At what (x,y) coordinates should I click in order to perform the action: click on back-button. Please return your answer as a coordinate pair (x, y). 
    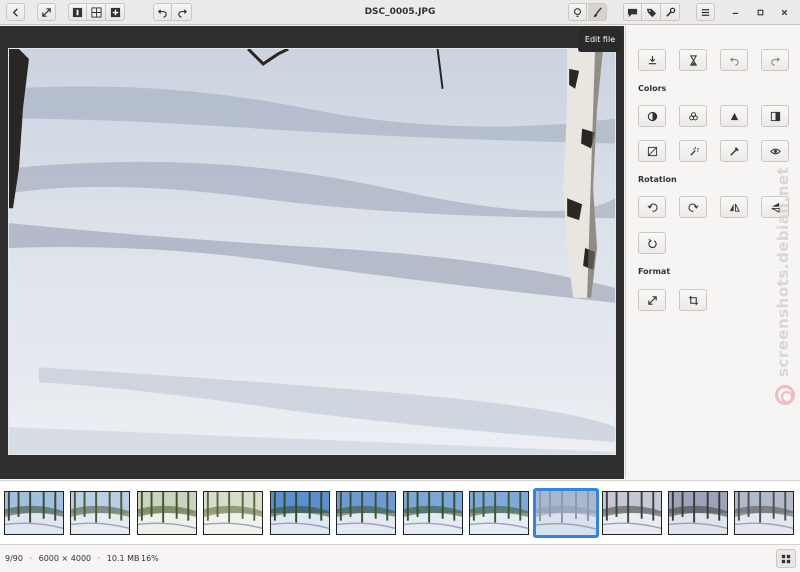
    Looking at the image, I should click on (15, 12).